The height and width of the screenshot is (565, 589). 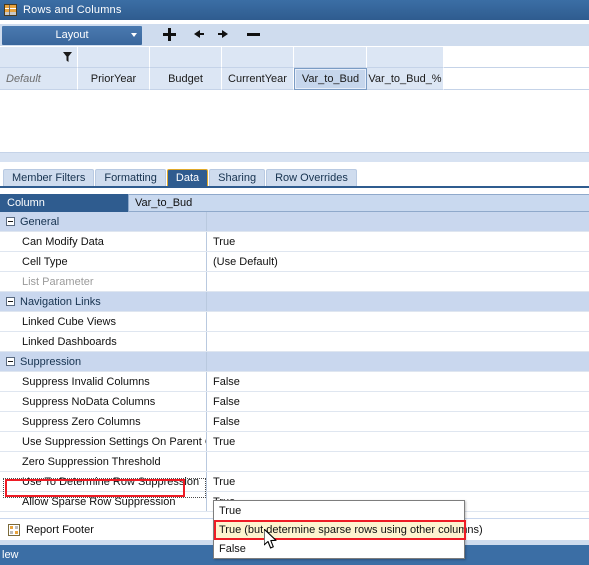 I want to click on property-row-suppress-zero-columns: Suppress Zero Columns False, so click(x=294, y=422).